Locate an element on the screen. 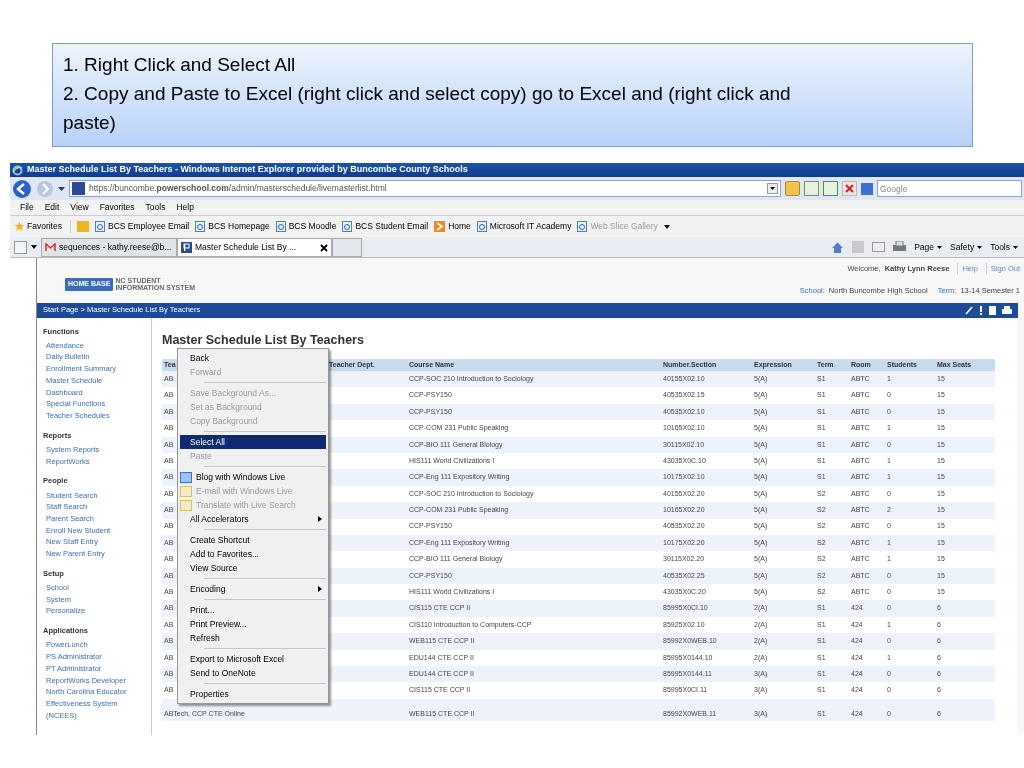  home-icon is located at coordinates (838, 247).